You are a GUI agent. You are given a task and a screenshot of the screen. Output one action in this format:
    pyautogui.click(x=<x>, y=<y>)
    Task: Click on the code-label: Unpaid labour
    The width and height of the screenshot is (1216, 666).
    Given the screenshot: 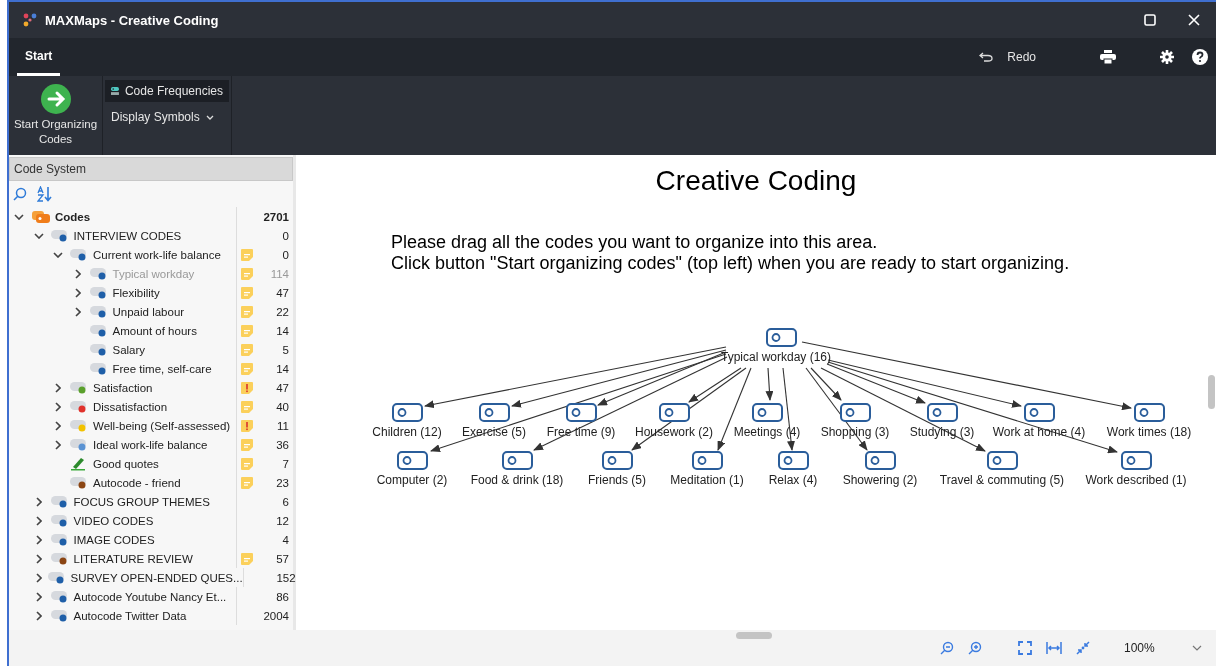 What is the action you would take?
    pyautogui.click(x=148, y=311)
    